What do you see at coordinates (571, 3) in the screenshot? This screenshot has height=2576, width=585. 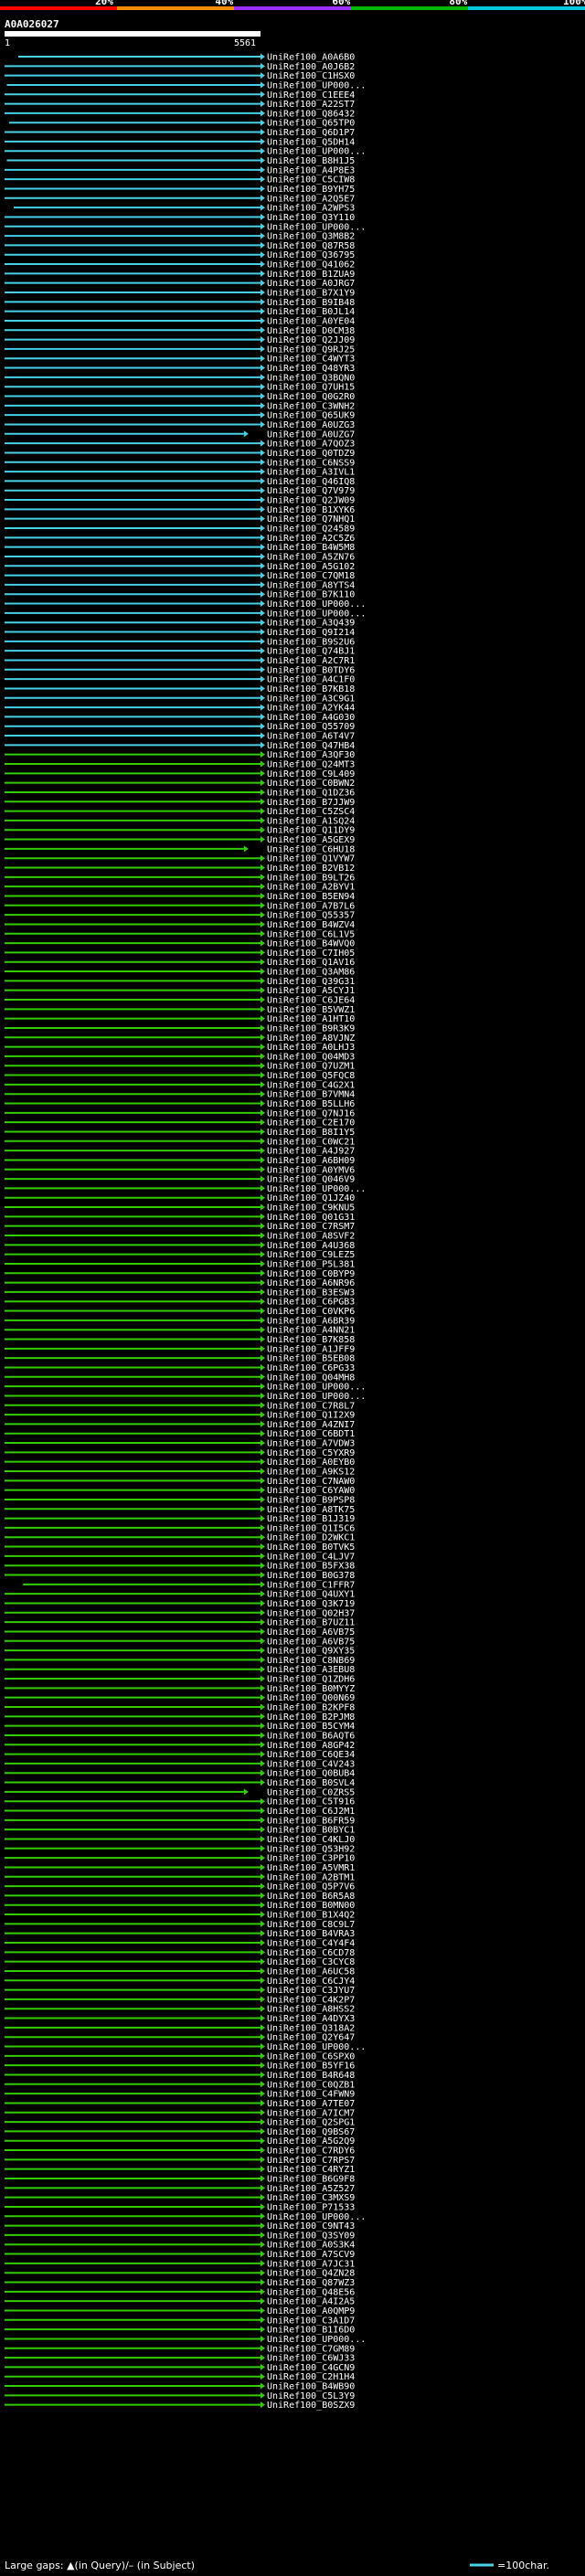 I see `scale-label-5: ^100%` at bounding box center [571, 3].